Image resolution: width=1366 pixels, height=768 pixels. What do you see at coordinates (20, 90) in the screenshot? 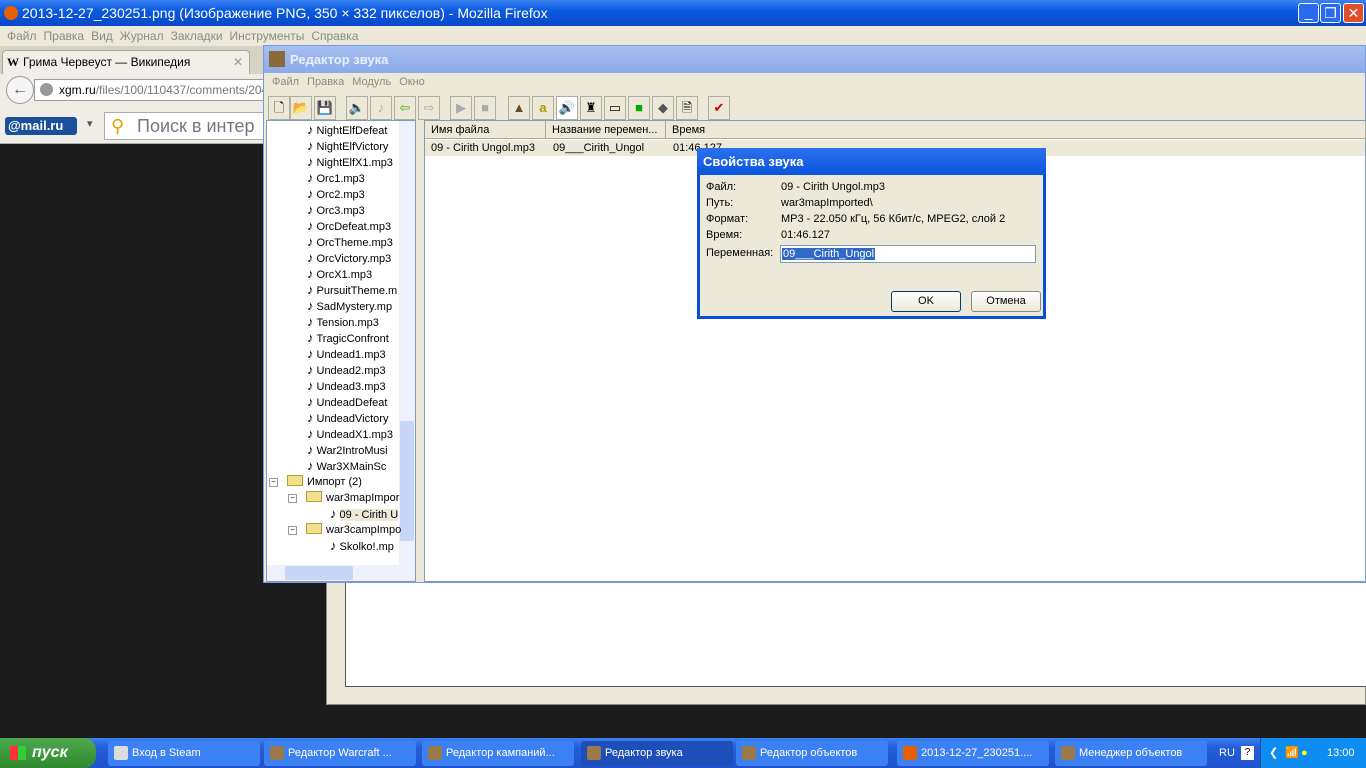
I see `back-button: ←` at bounding box center [20, 90].